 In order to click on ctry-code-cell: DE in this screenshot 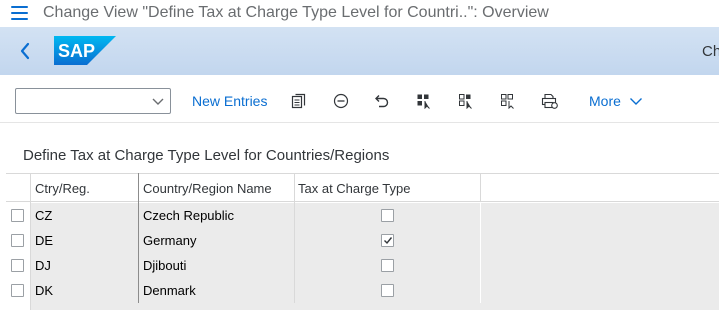, I will do `click(84, 240)`.